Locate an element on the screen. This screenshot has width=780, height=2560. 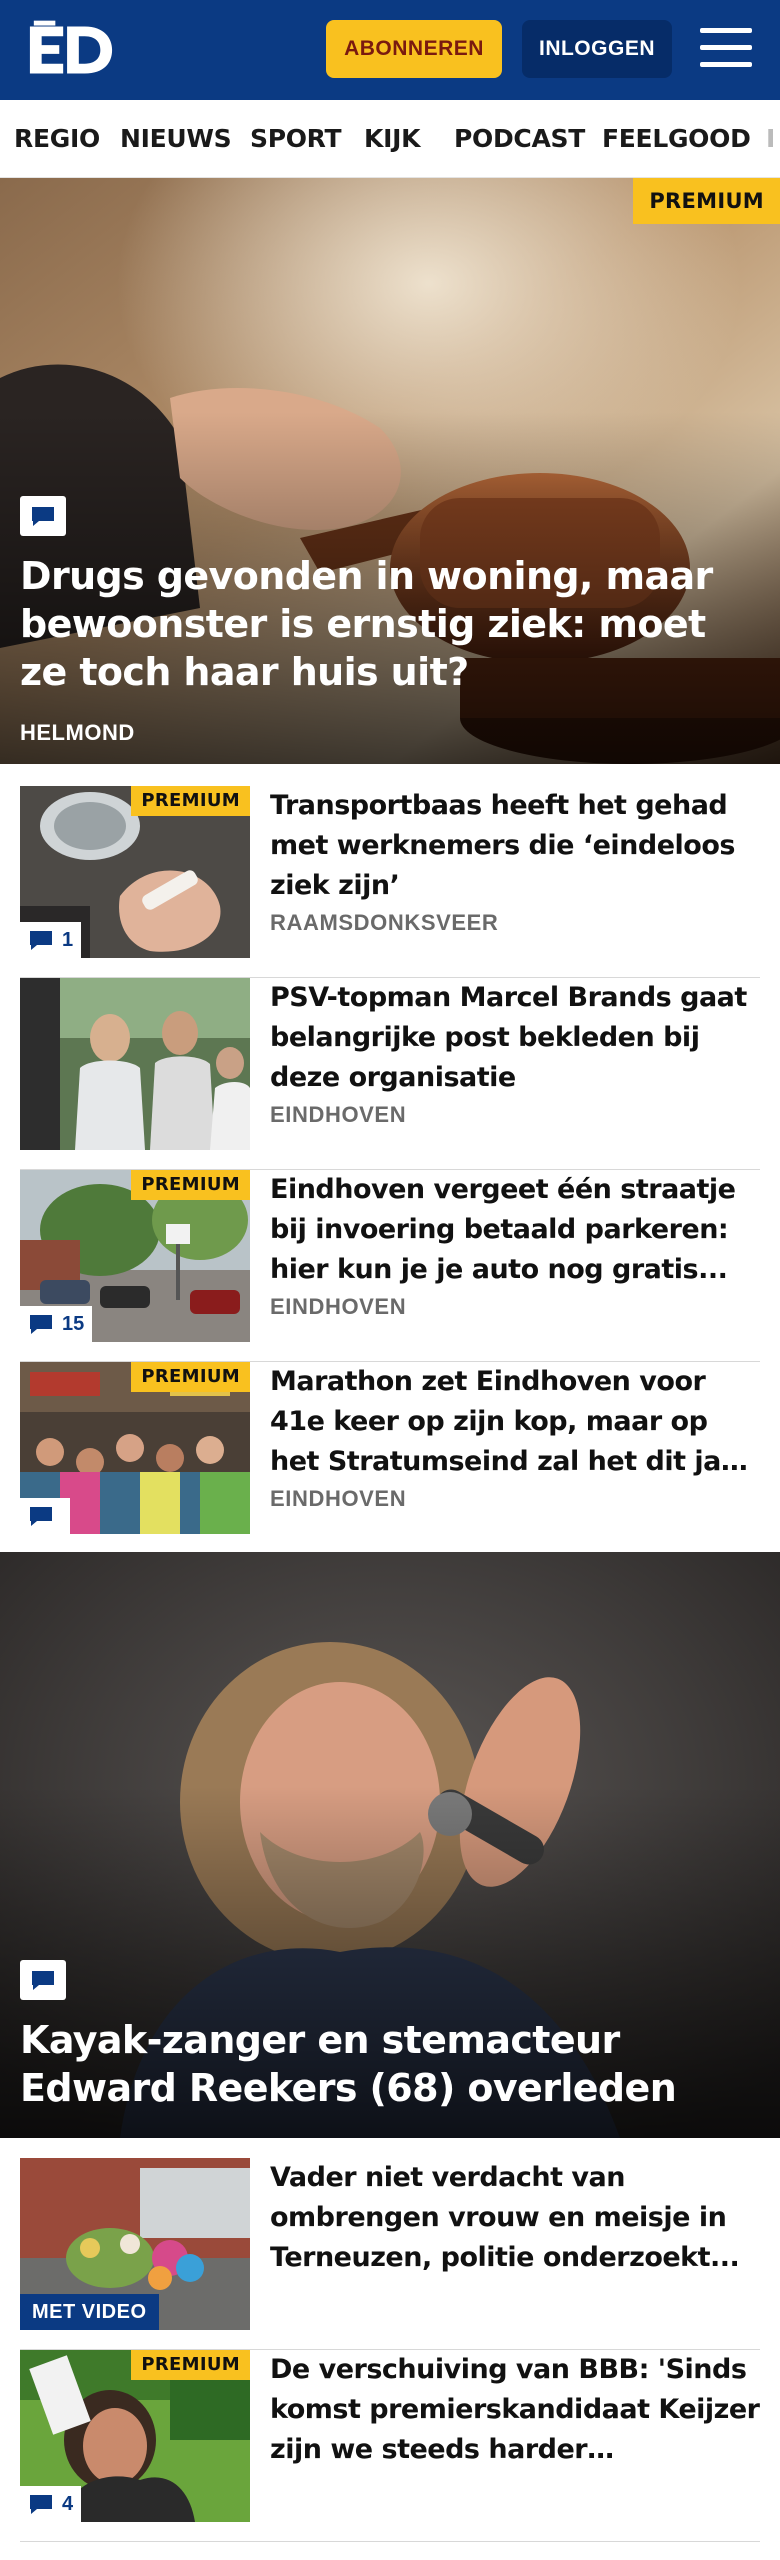
ed-logo: ED is located at coordinates (71, 50).